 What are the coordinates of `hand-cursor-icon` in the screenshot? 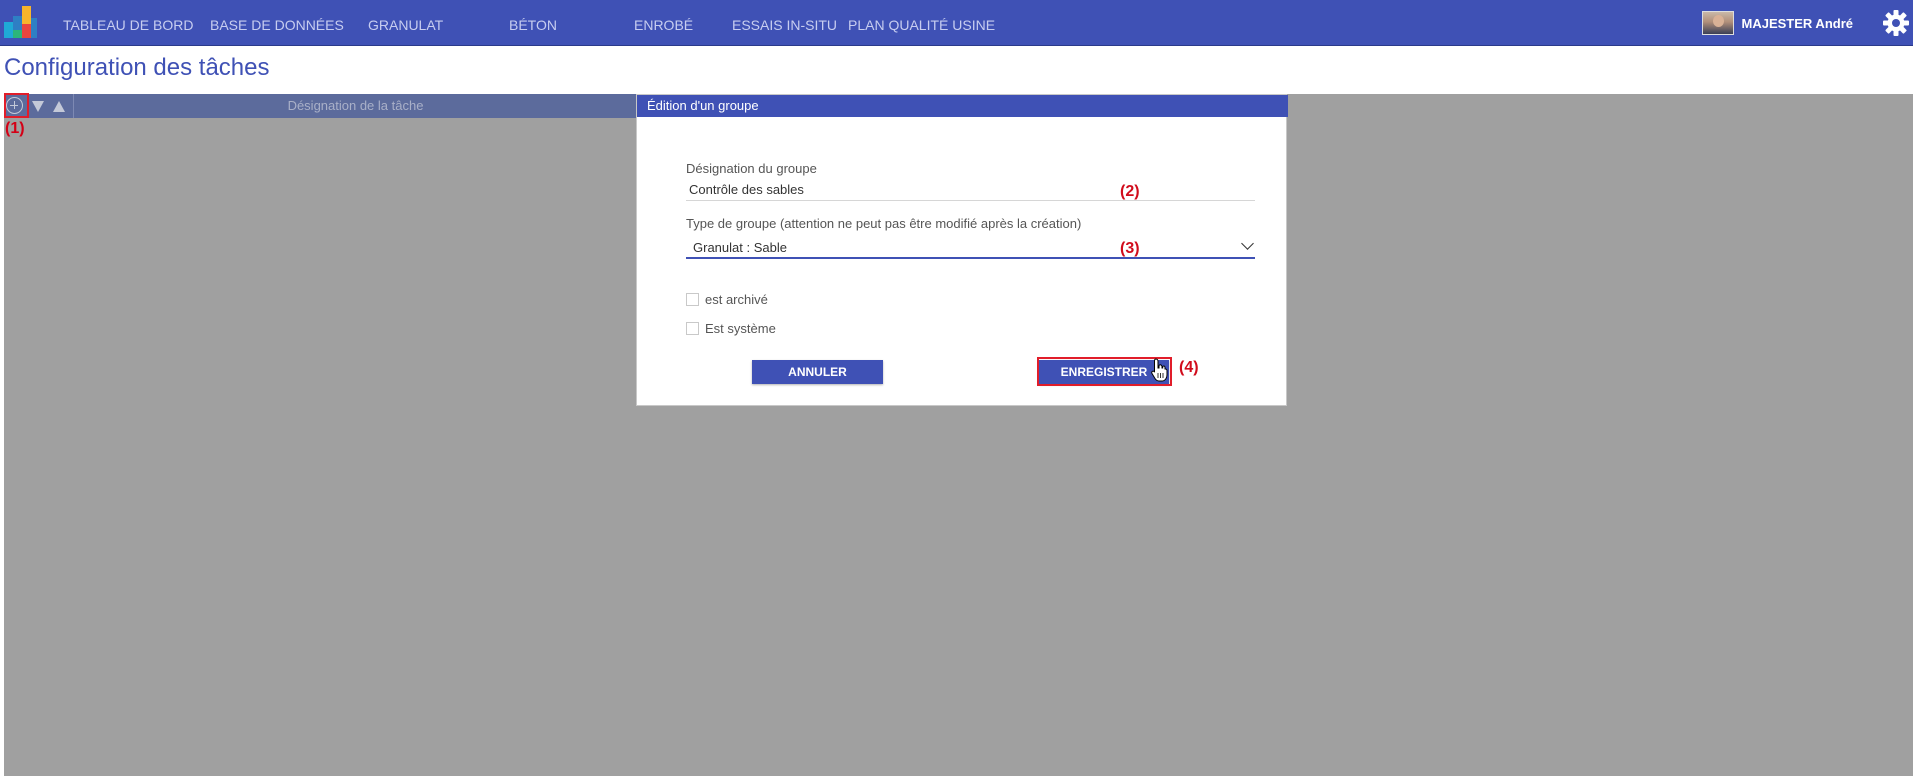 It's located at (1159, 370).